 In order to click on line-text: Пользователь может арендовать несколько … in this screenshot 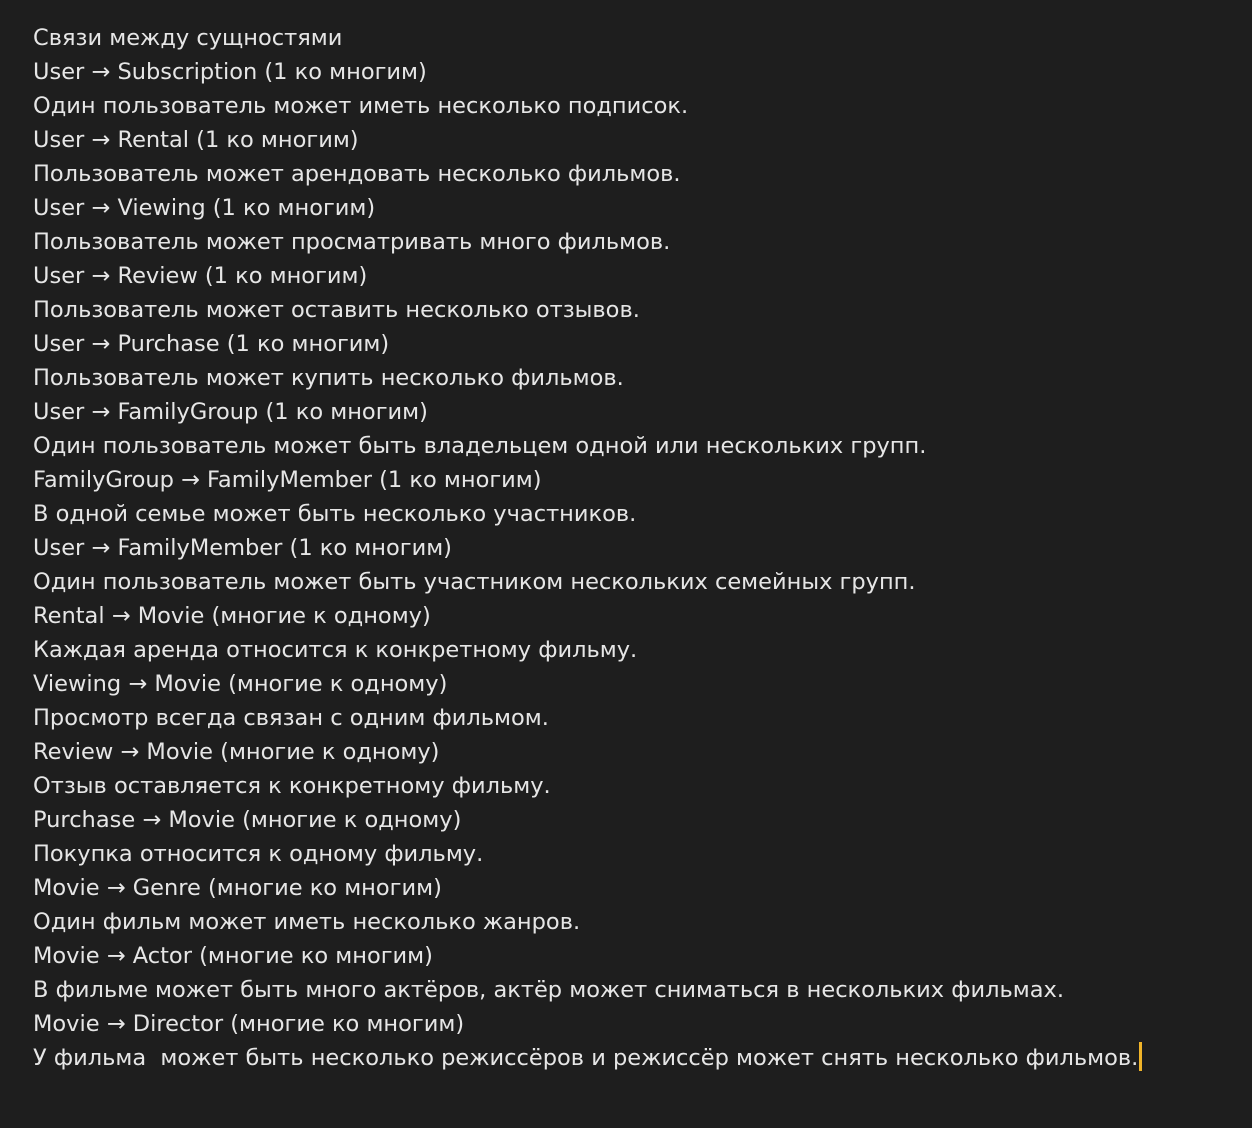, I will do `click(357, 174)`.